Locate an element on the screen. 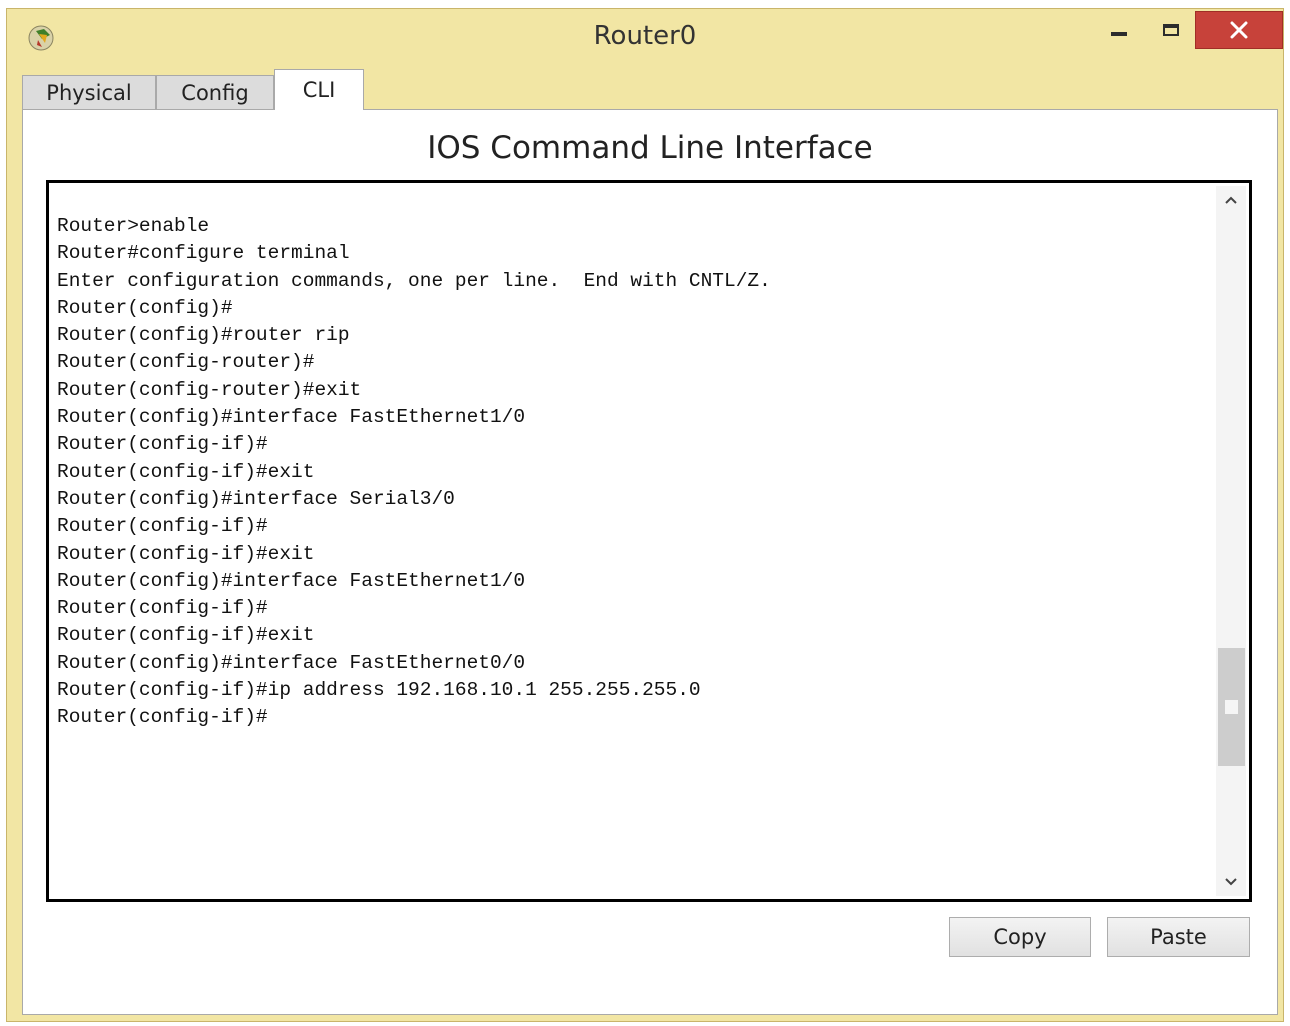 The image size is (1290, 1026). scroll-up-button is located at coordinates (1231, 200).